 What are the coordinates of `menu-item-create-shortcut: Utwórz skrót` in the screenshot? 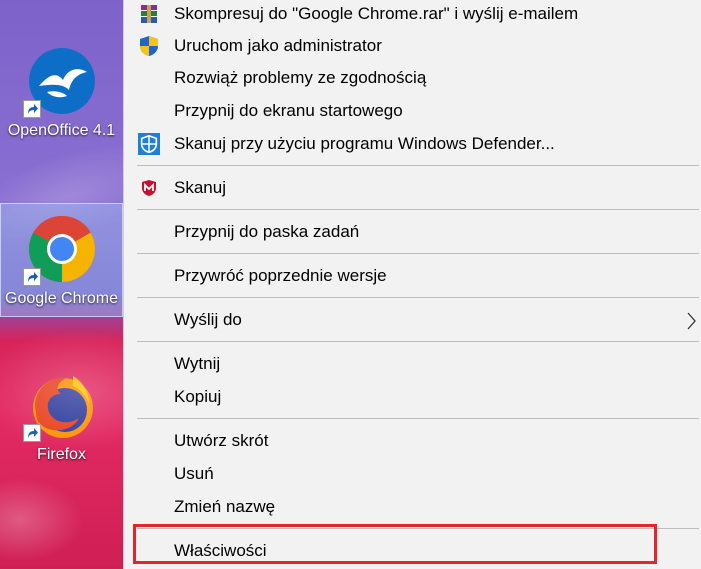 It's located at (412, 441).